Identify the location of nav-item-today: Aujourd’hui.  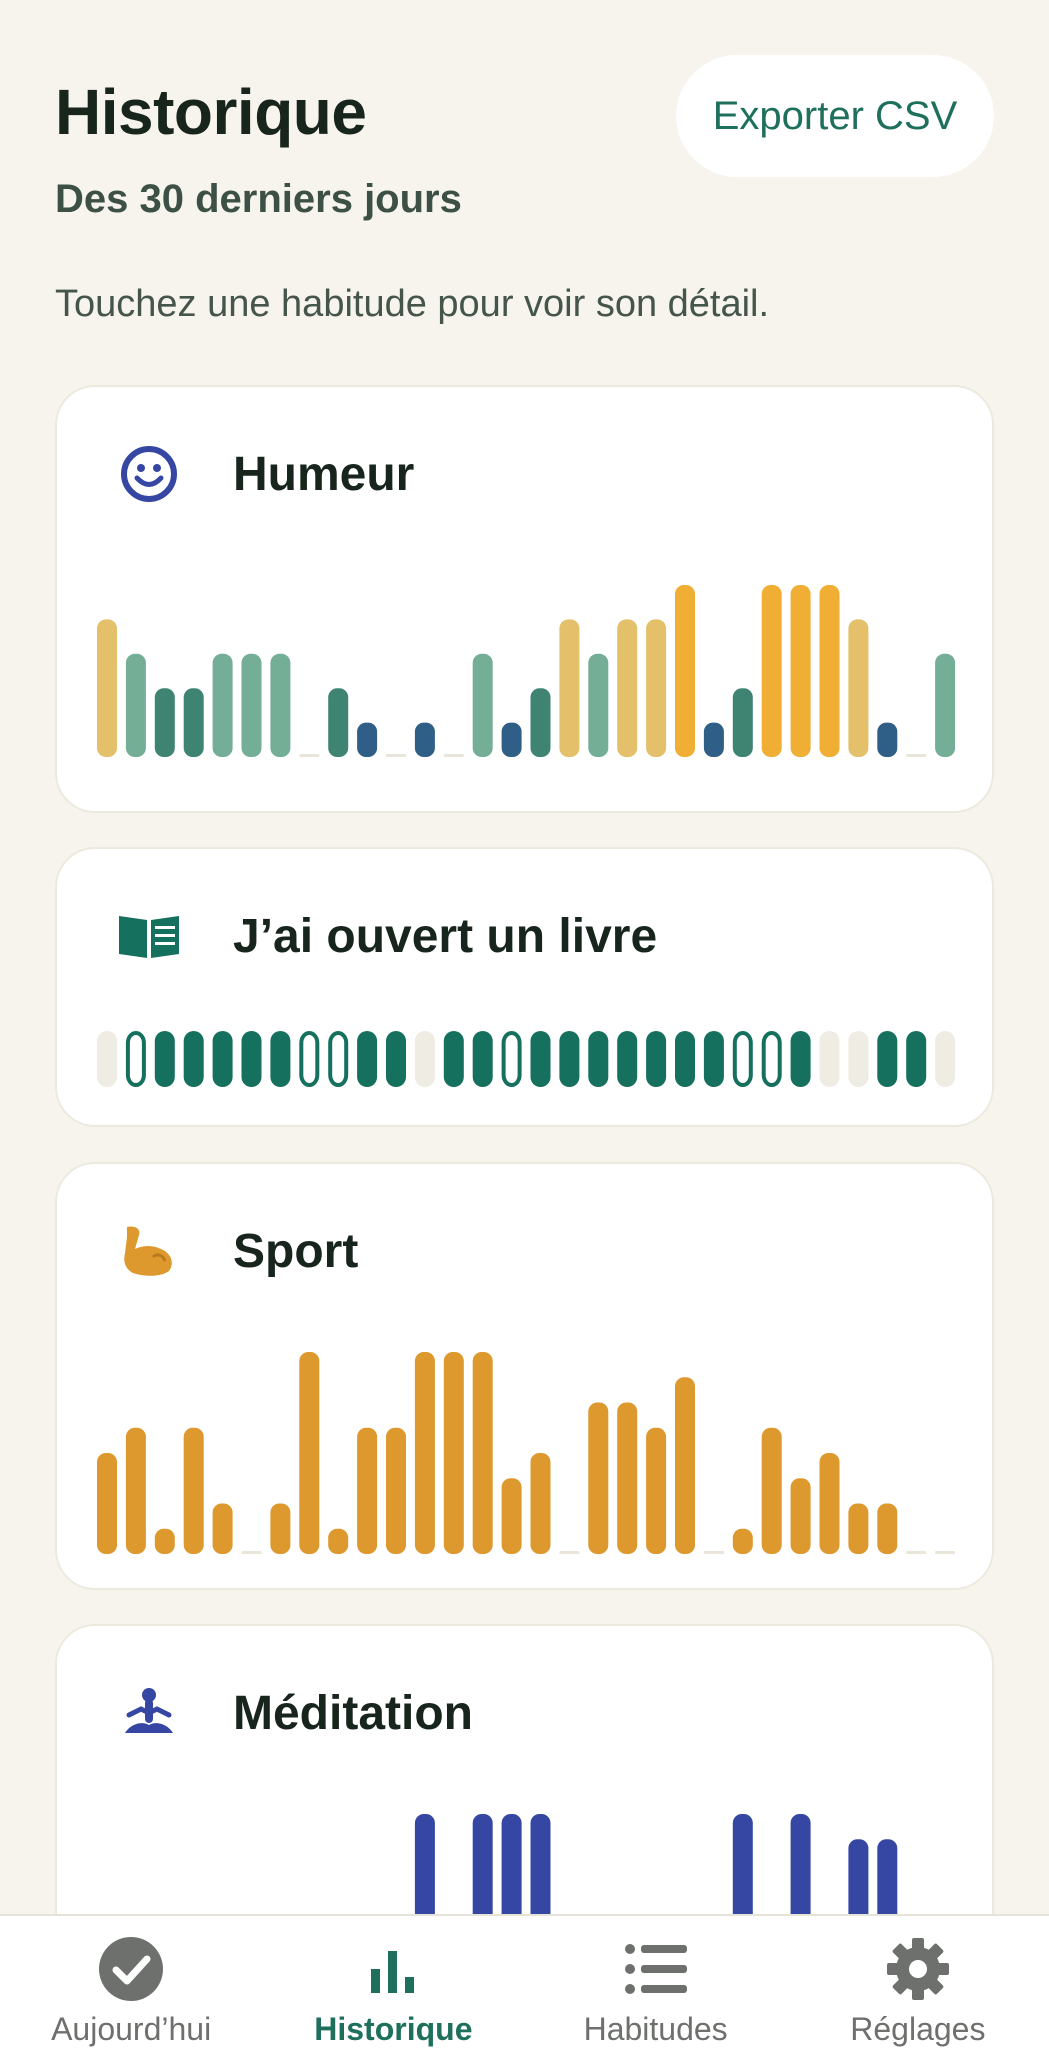
(131, 1982).